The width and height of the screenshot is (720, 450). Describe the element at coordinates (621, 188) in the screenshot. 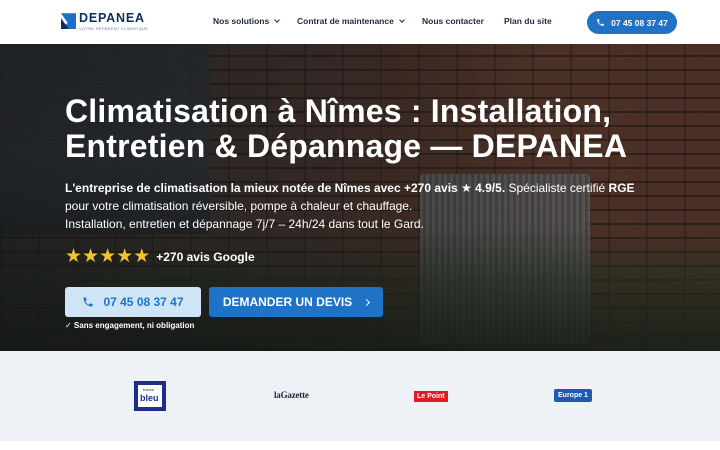

I see `hero-desc-bold-2: RGE` at that location.